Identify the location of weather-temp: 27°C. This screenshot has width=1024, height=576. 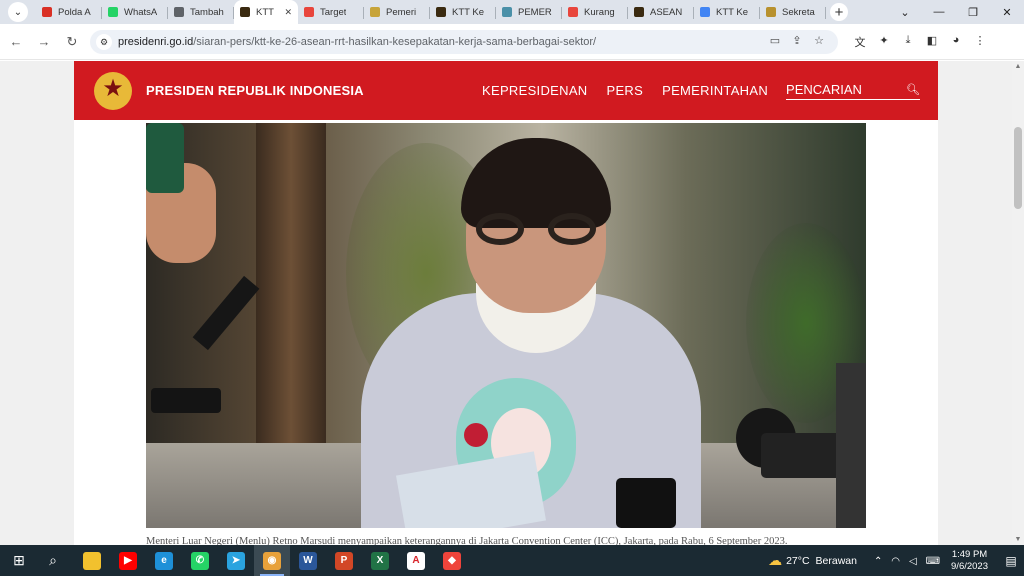
(798, 560).